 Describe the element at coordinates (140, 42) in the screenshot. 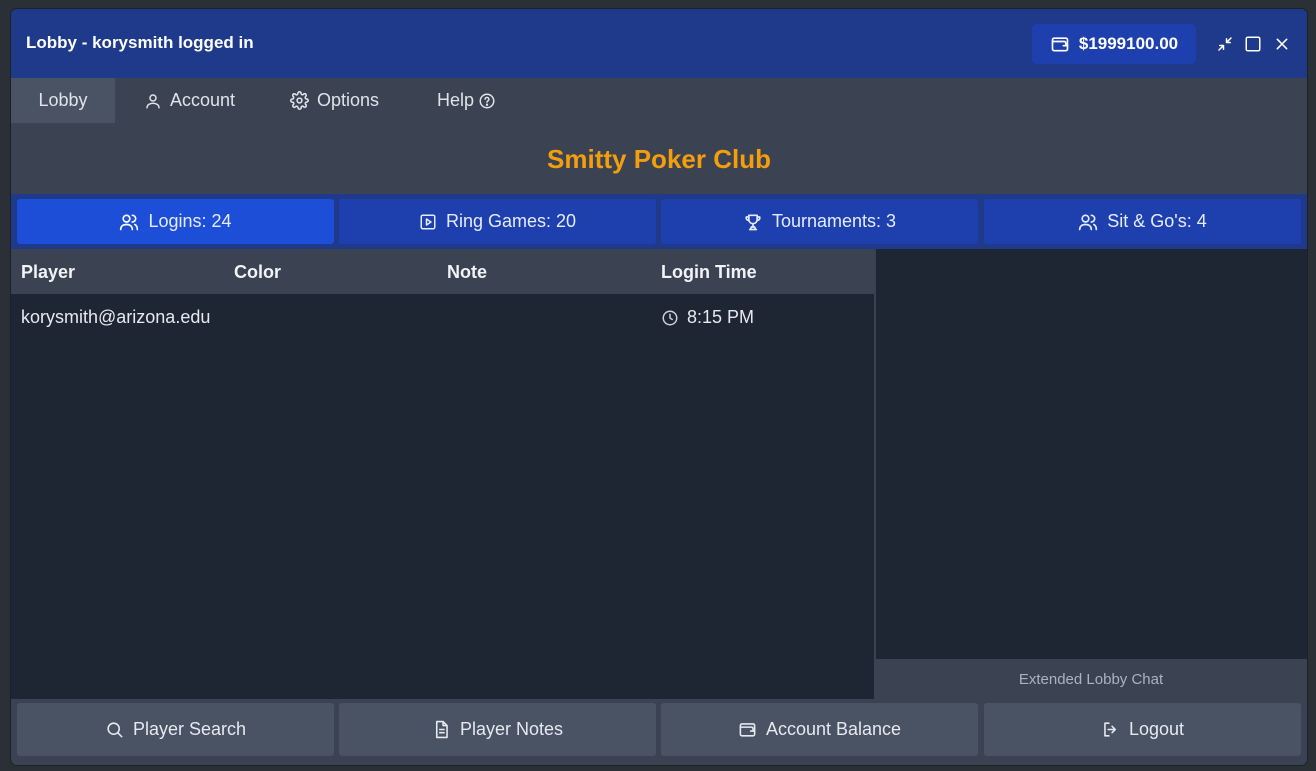

I see `window-title: Lobby - korysmith logged in` at that location.